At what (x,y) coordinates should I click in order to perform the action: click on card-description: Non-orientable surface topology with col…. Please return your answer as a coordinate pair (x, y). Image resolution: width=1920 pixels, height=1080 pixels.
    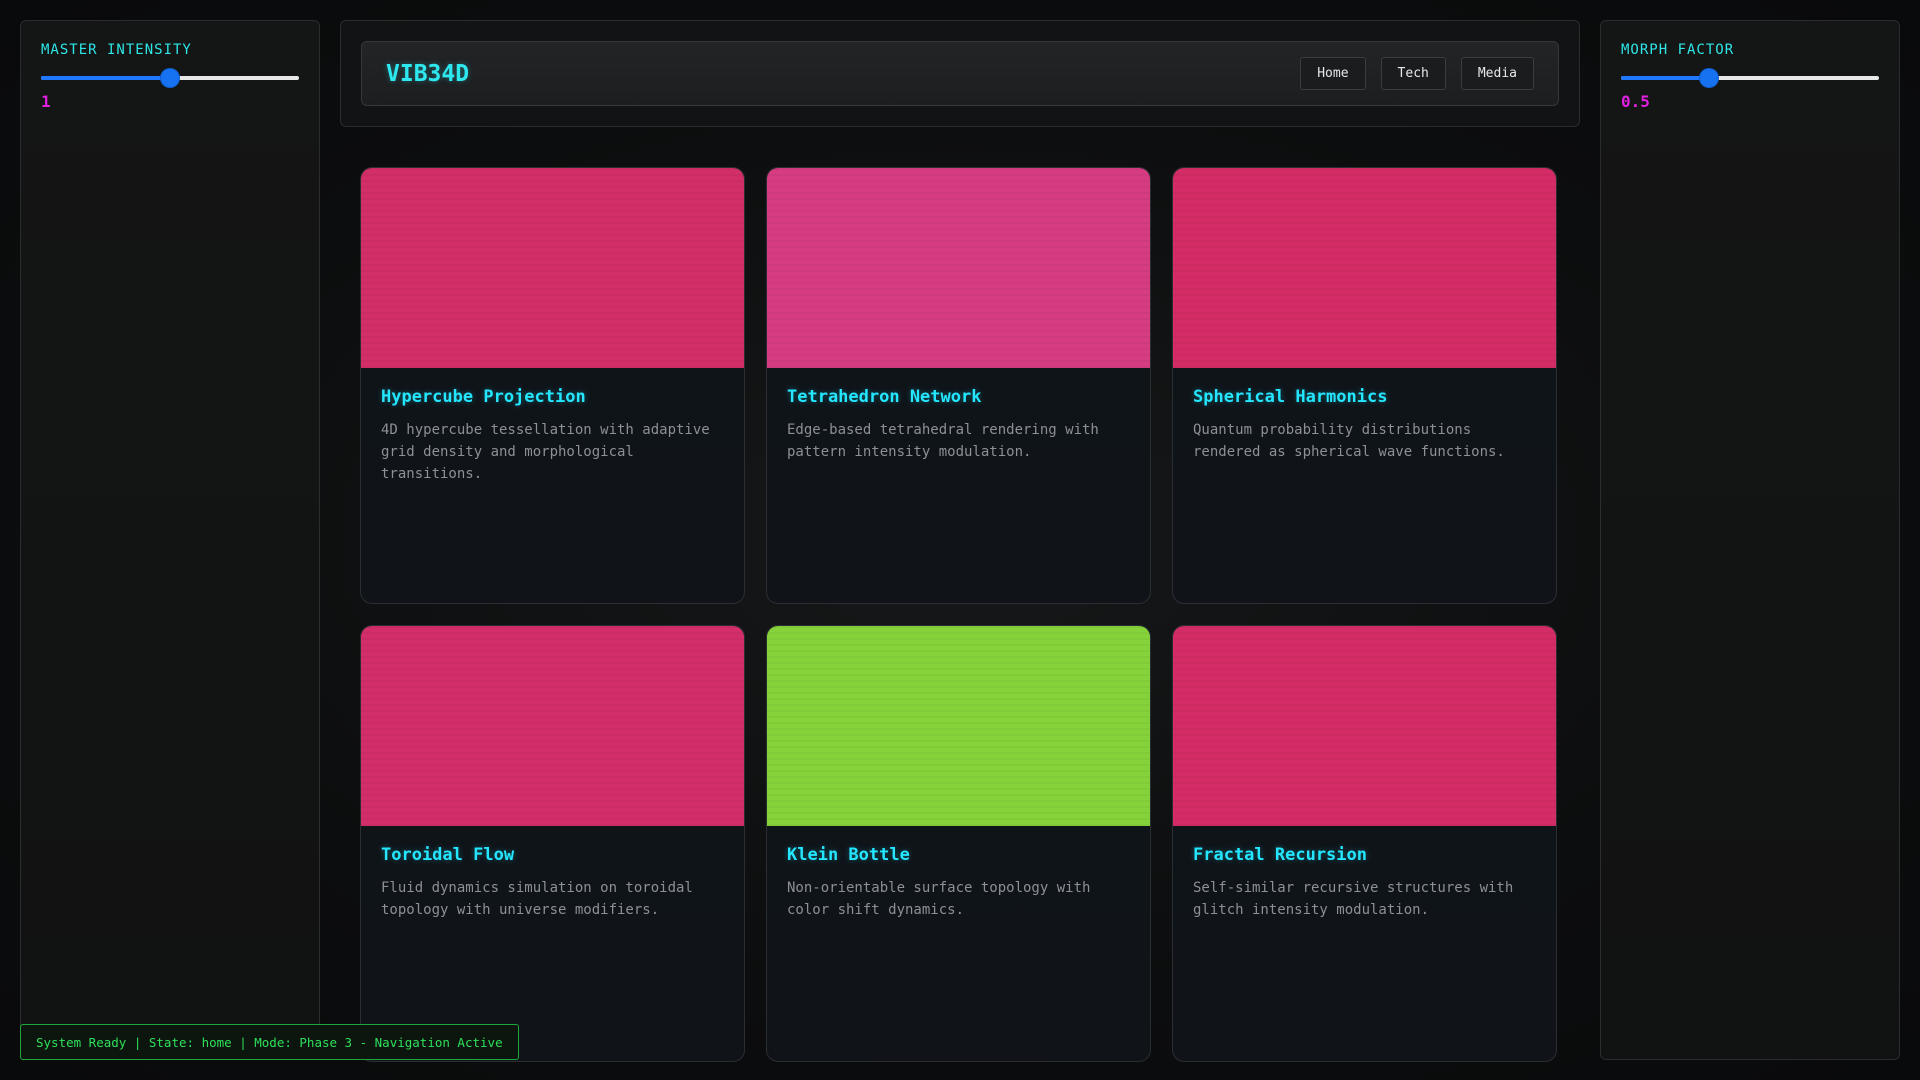
    Looking at the image, I should click on (939, 899).